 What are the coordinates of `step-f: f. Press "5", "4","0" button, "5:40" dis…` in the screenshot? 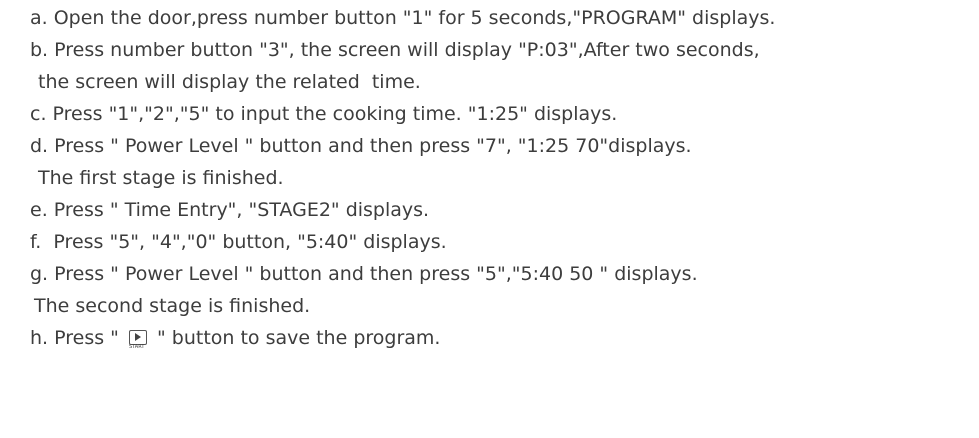 It's located at (238, 242).